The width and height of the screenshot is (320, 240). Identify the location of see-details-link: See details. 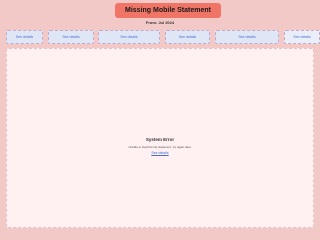
(160, 153).